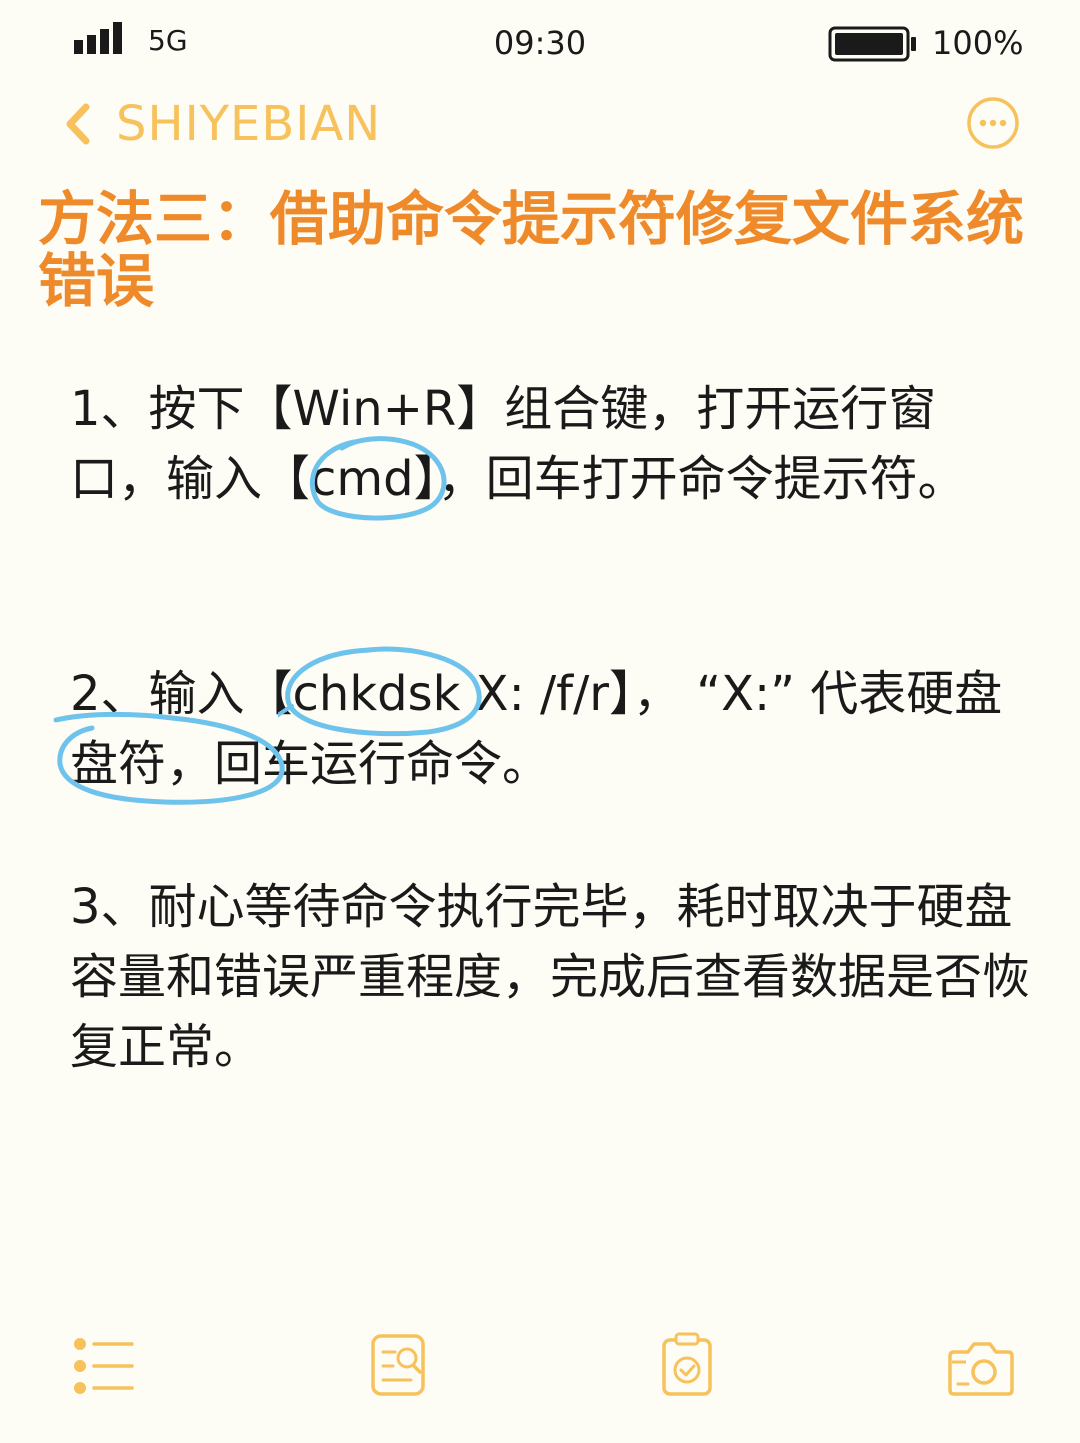 This screenshot has width=1080, height=1443. What do you see at coordinates (978, 43) in the screenshot?
I see `battery-percentage: 100%` at bounding box center [978, 43].